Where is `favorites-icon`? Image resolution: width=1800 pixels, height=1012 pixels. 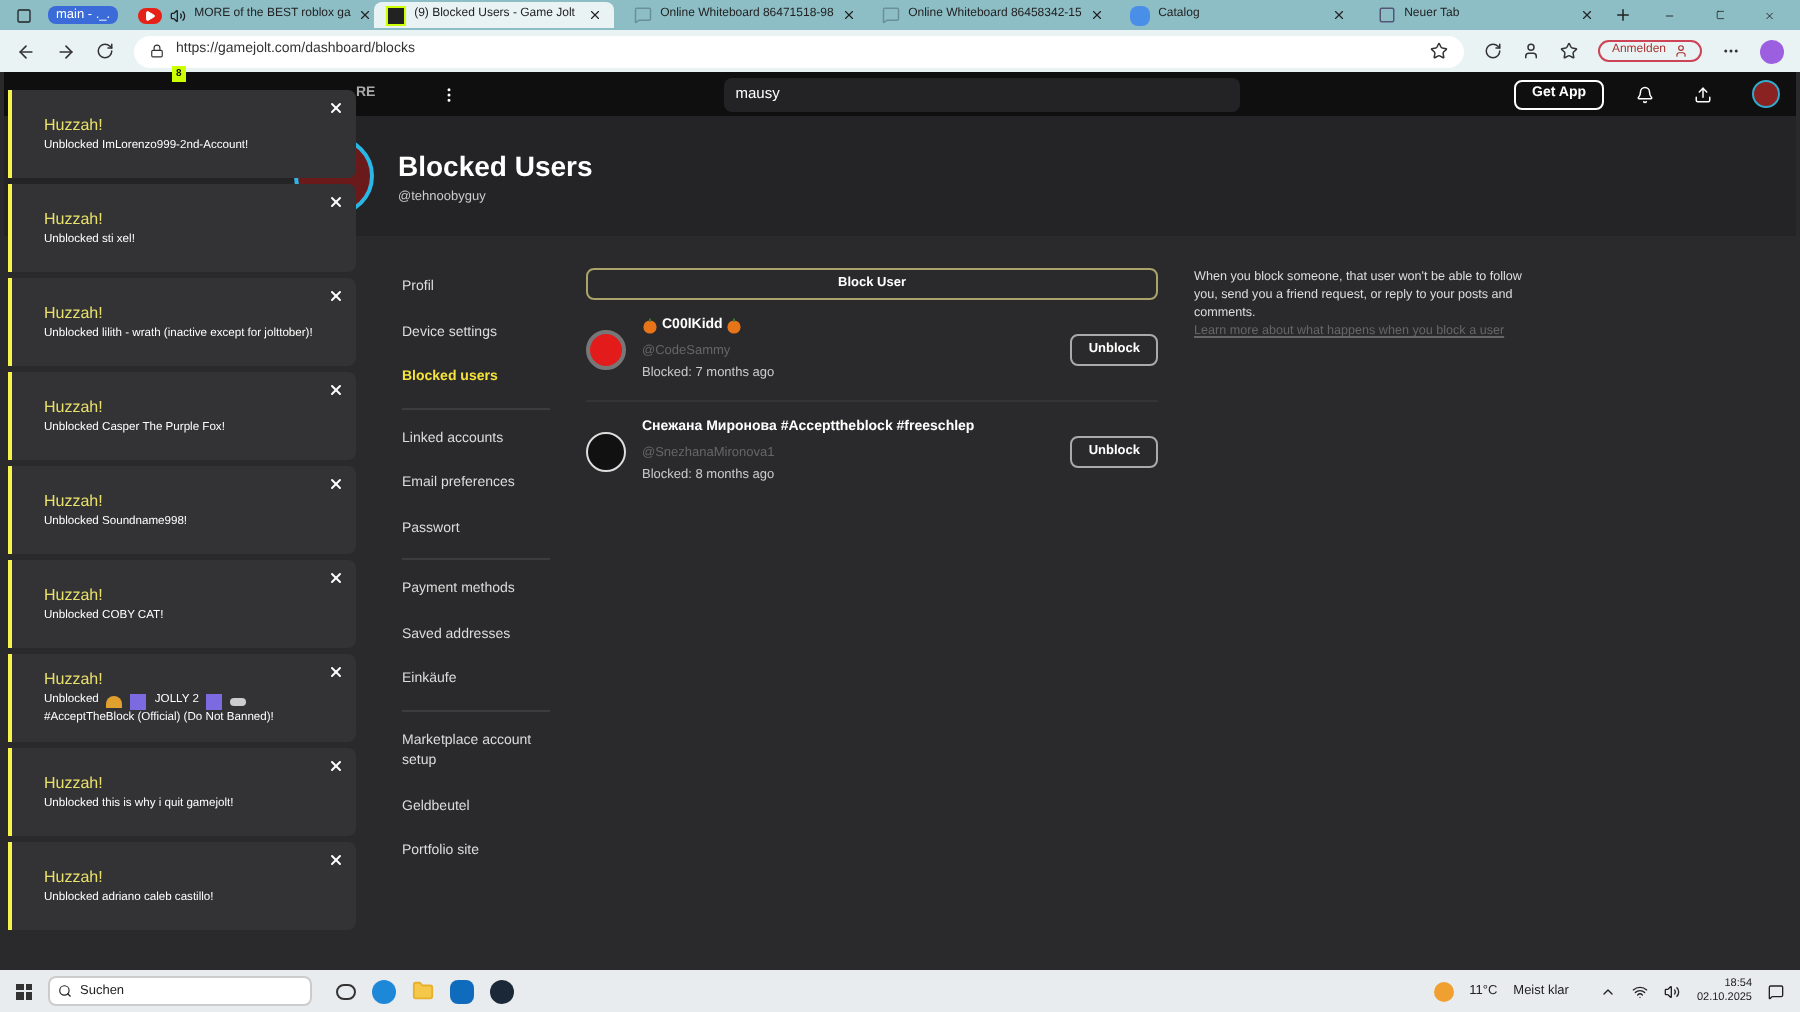
favorites-icon is located at coordinates (1568, 51).